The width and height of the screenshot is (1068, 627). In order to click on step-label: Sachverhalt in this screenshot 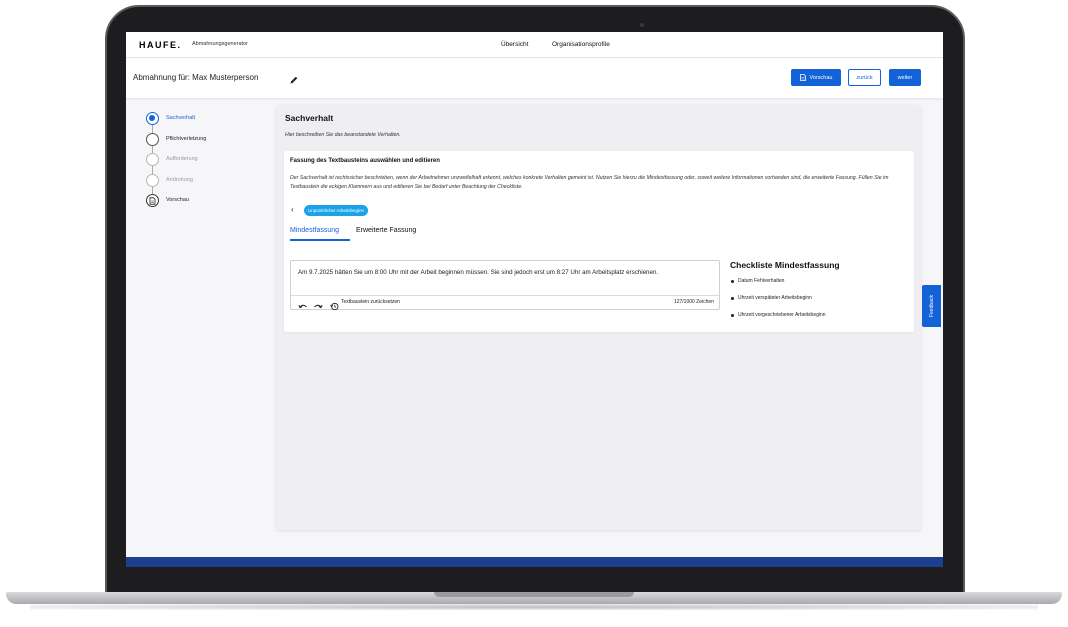, I will do `click(181, 118)`.